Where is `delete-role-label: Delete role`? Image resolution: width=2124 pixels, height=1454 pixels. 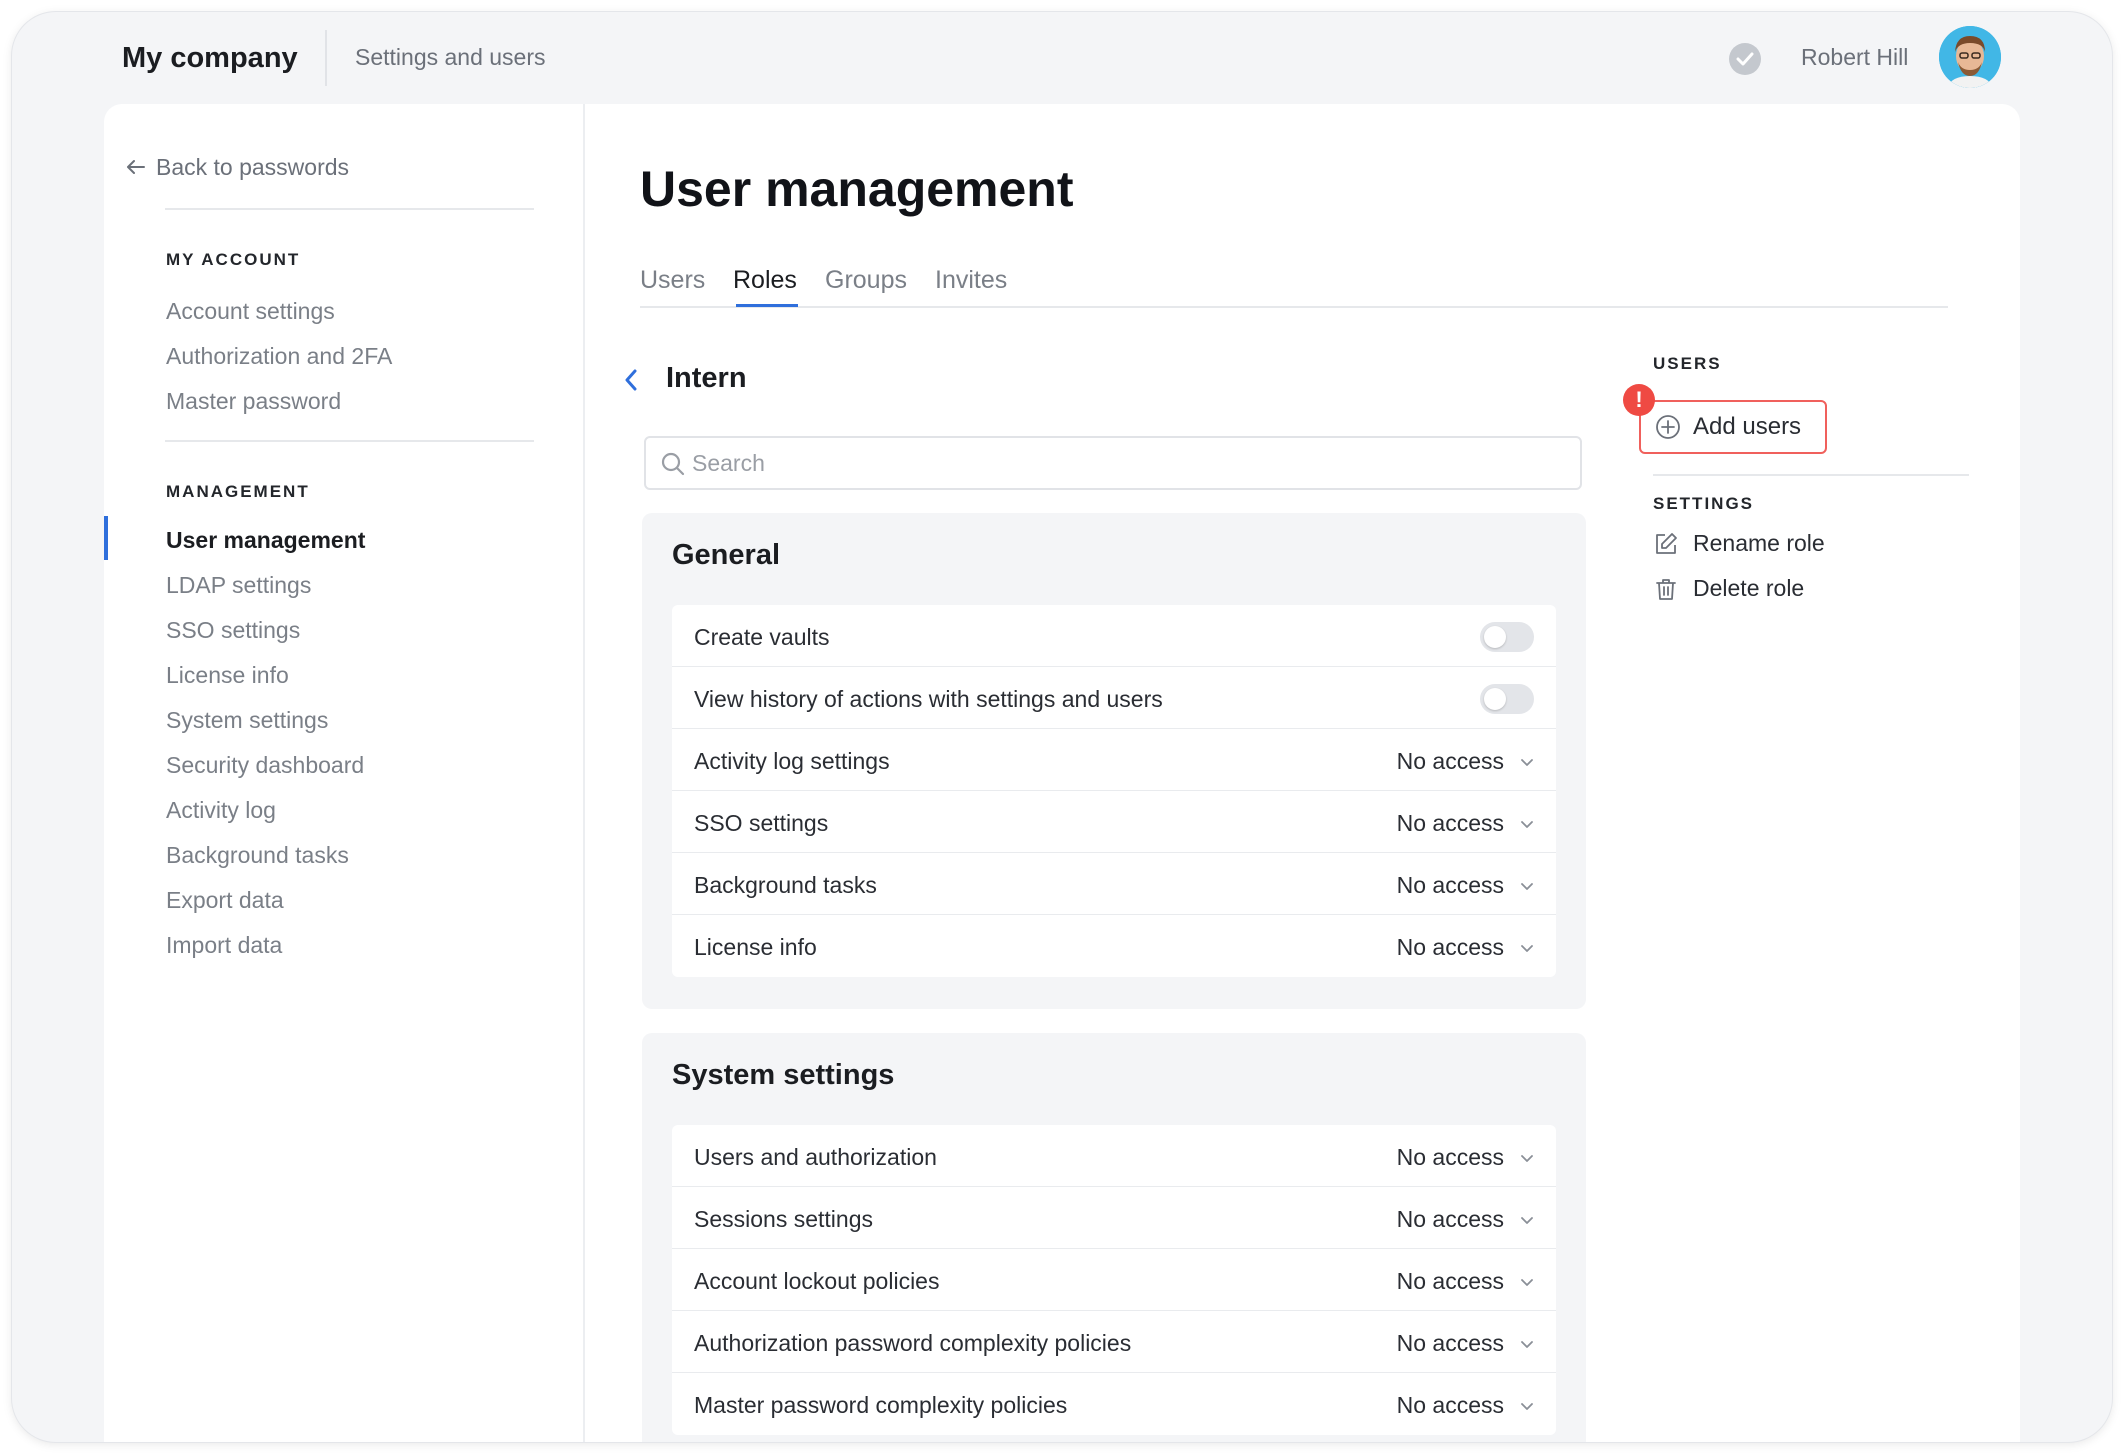 delete-role-label: Delete role is located at coordinates (1749, 588).